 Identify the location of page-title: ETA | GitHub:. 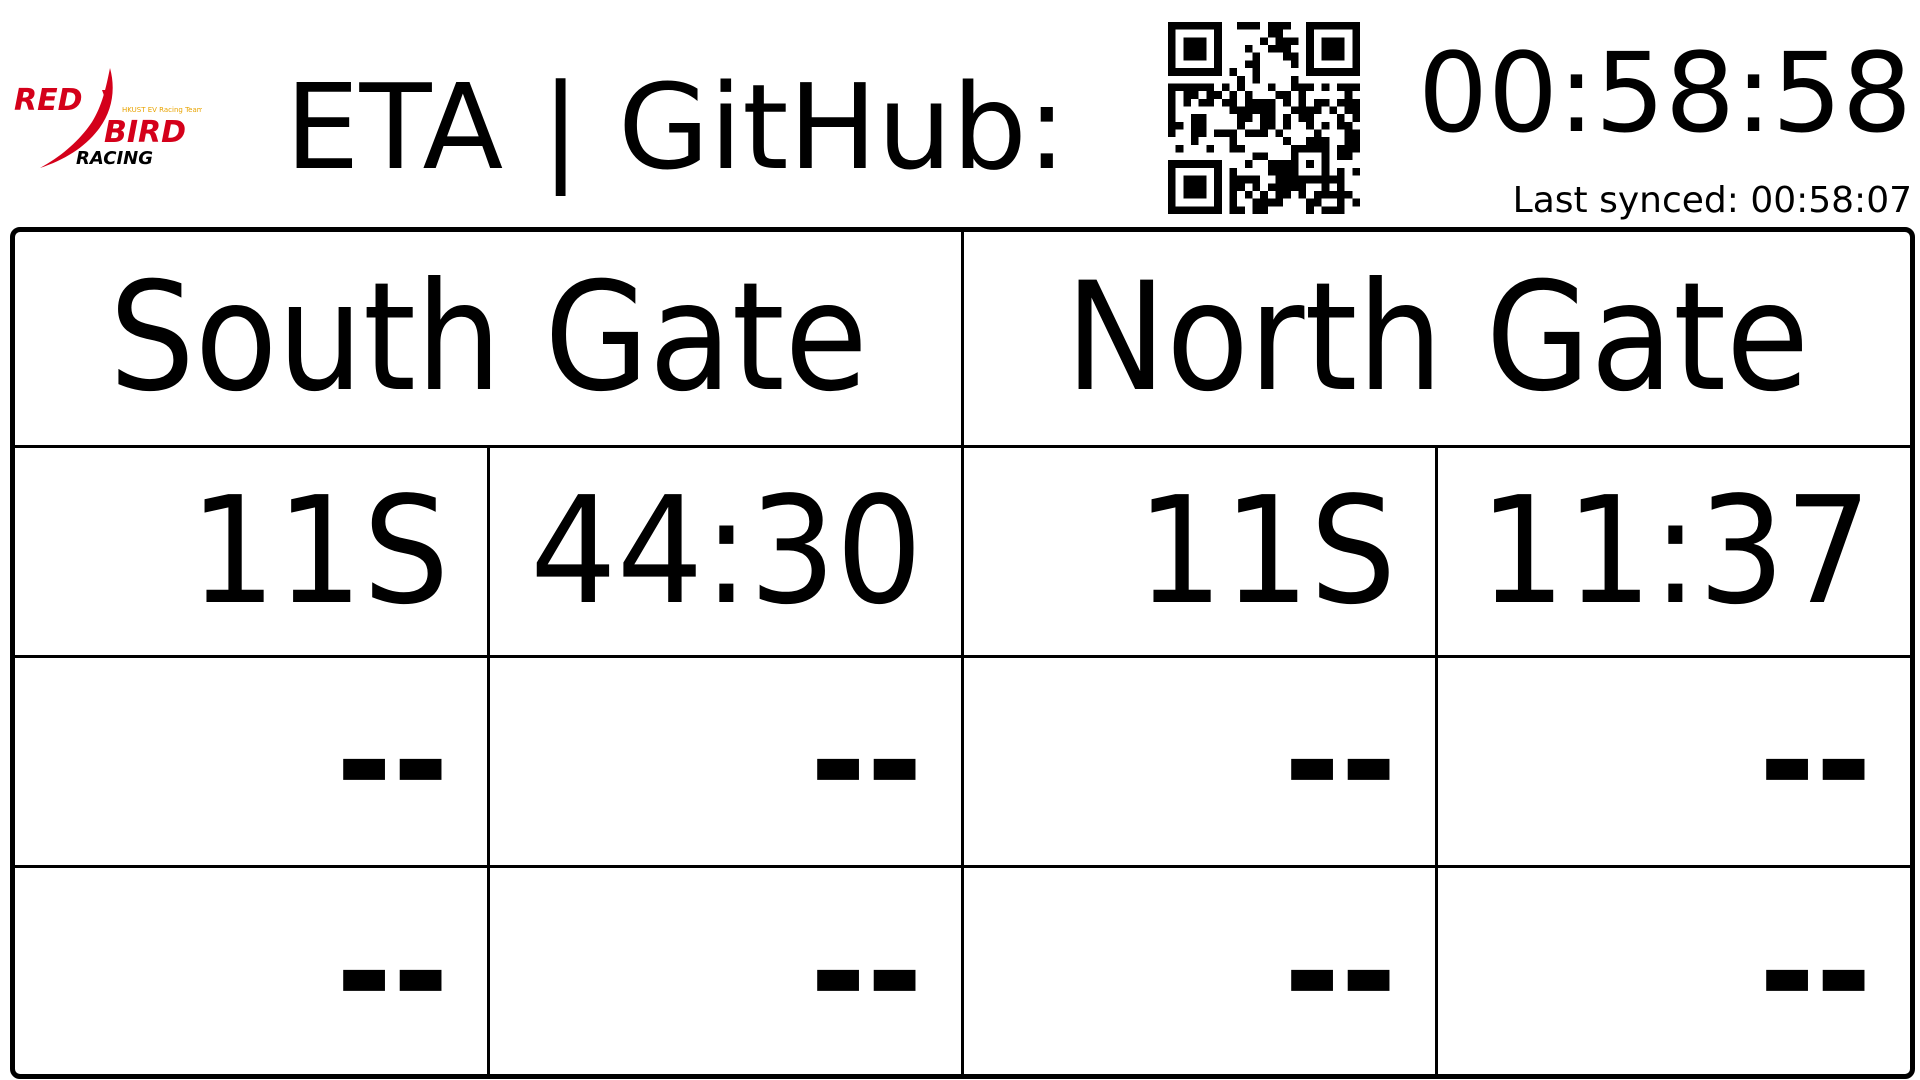
(676, 127).